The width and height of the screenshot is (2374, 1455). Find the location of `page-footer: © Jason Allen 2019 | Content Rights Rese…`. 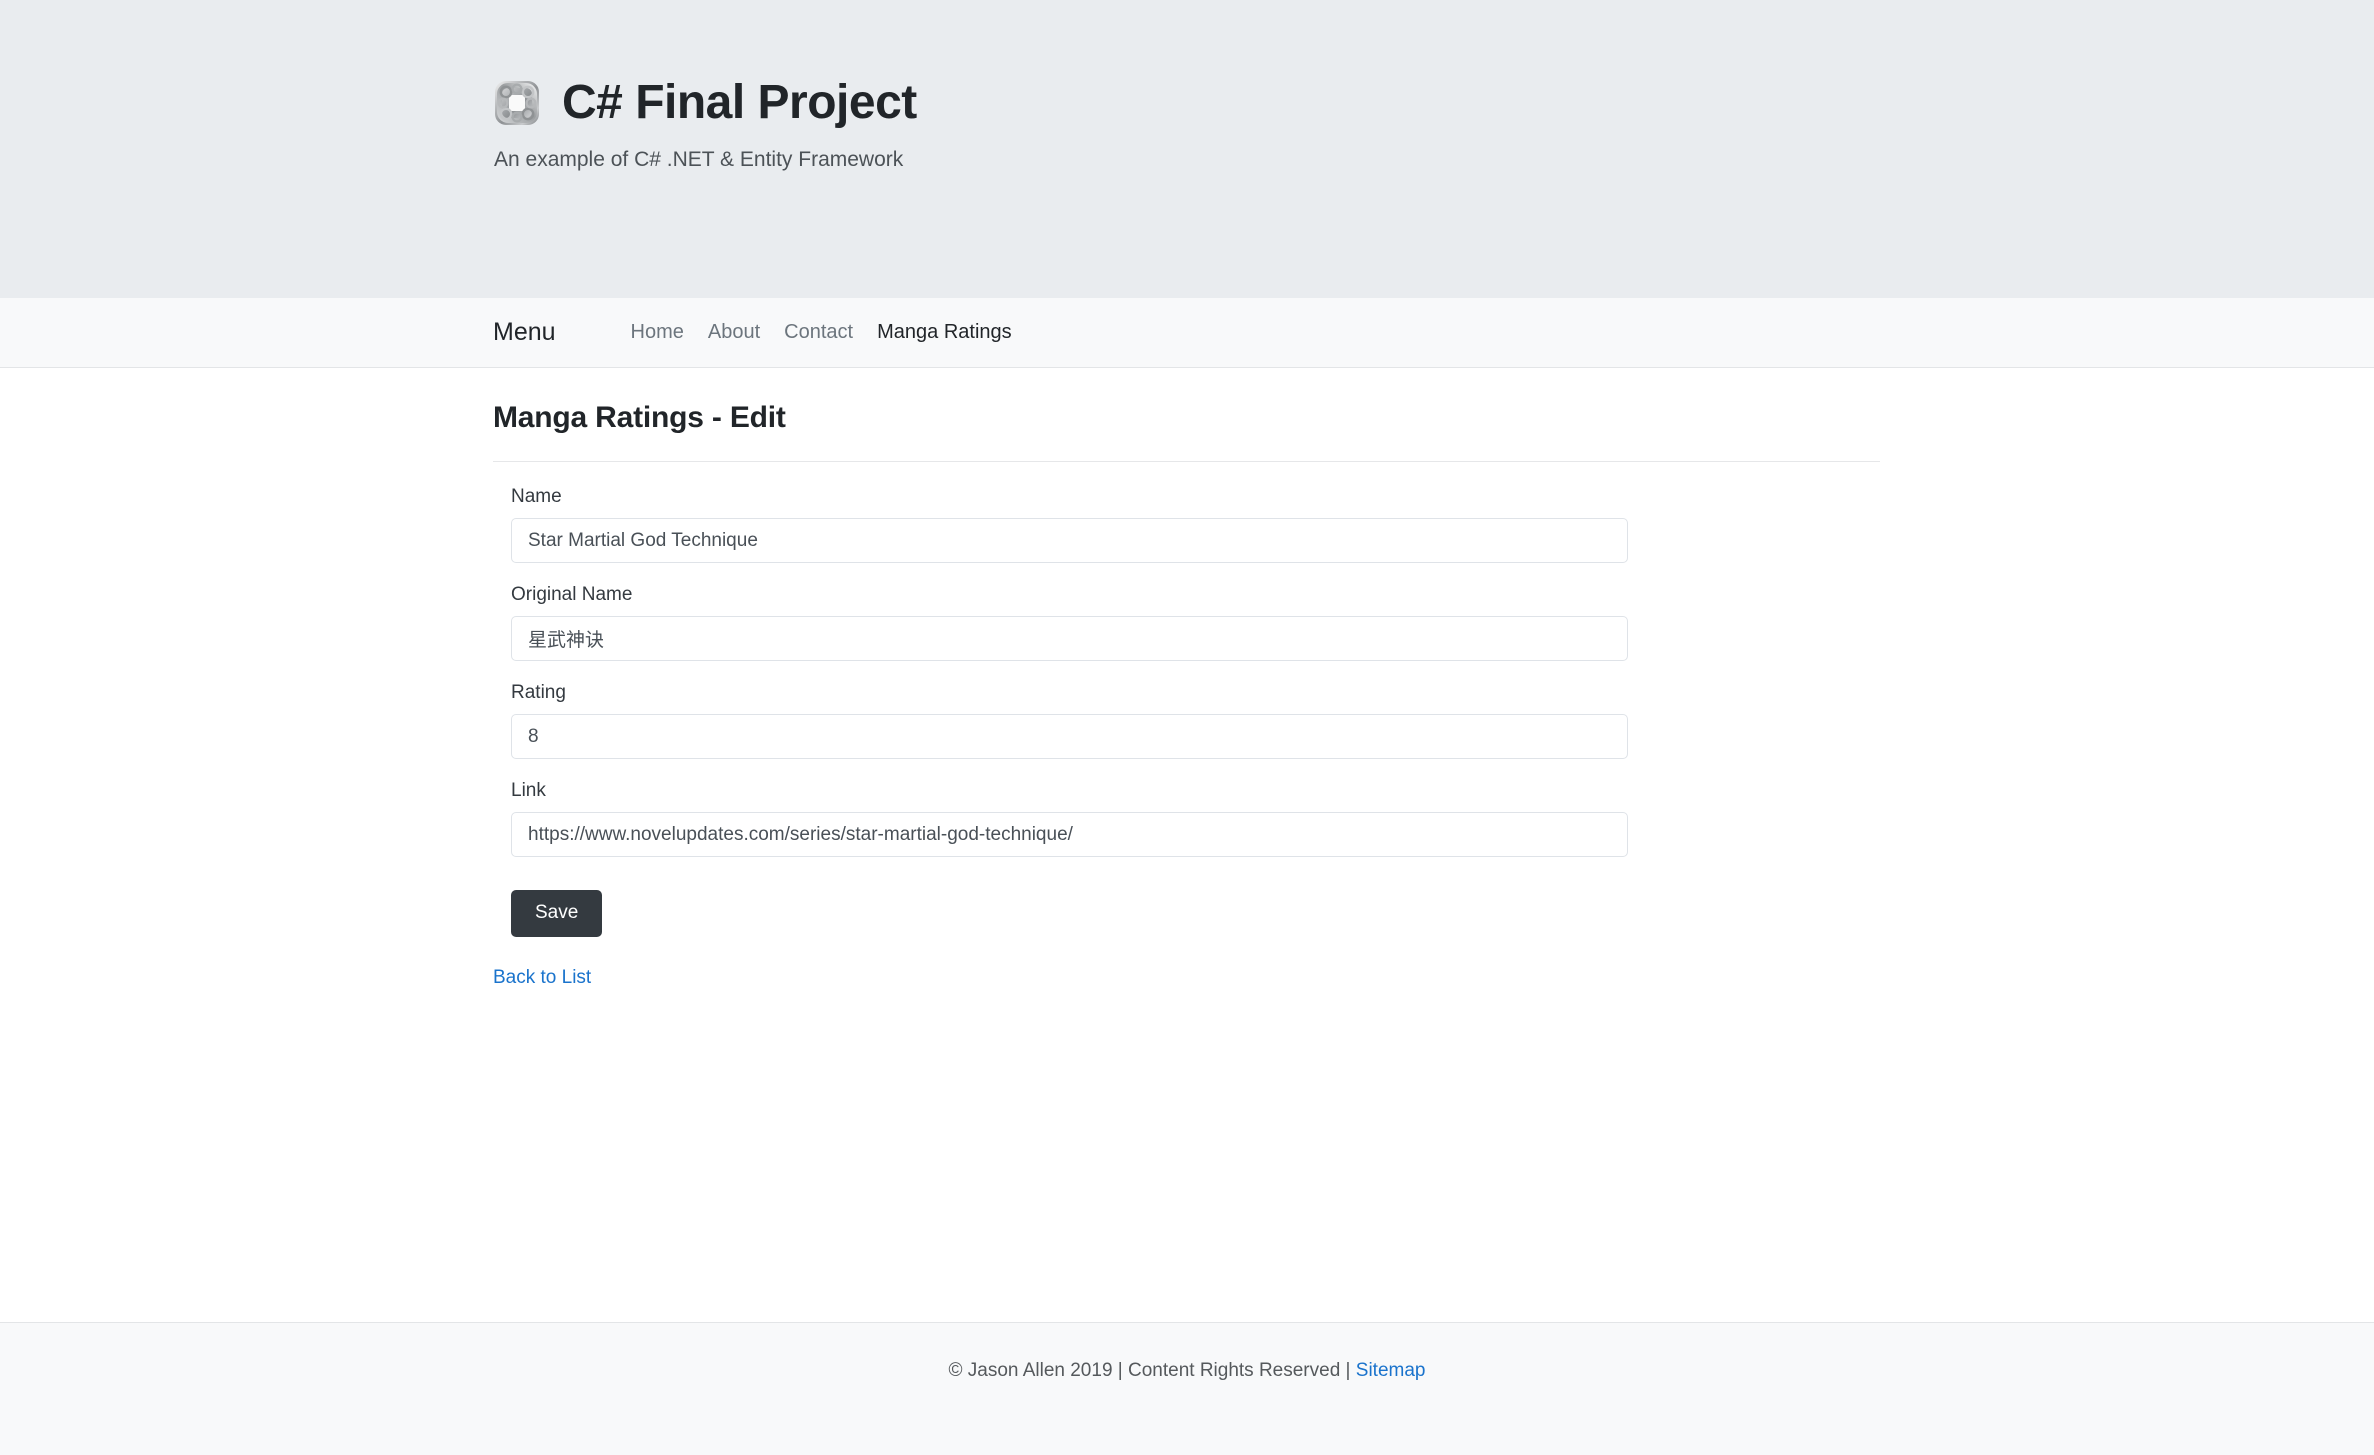

page-footer: © Jason Allen 2019 | Content Rights Rese… is located at coordinates (1187, 1388).